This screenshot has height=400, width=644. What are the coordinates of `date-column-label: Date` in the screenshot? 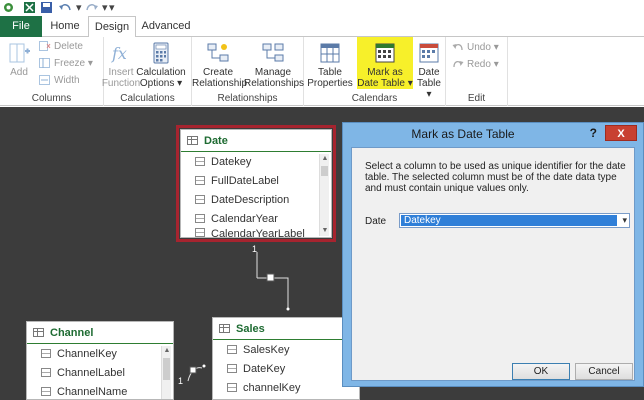 It's located at (376, 221).